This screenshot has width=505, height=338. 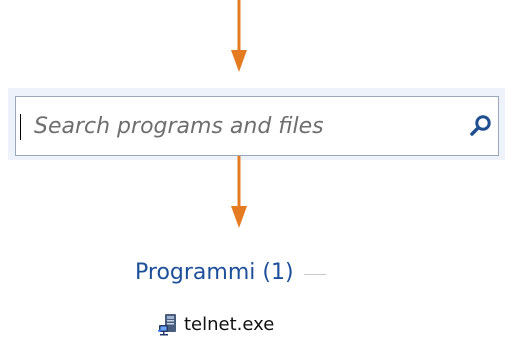 I want to click on down-arrow-middle, so click(x=239, y=192).